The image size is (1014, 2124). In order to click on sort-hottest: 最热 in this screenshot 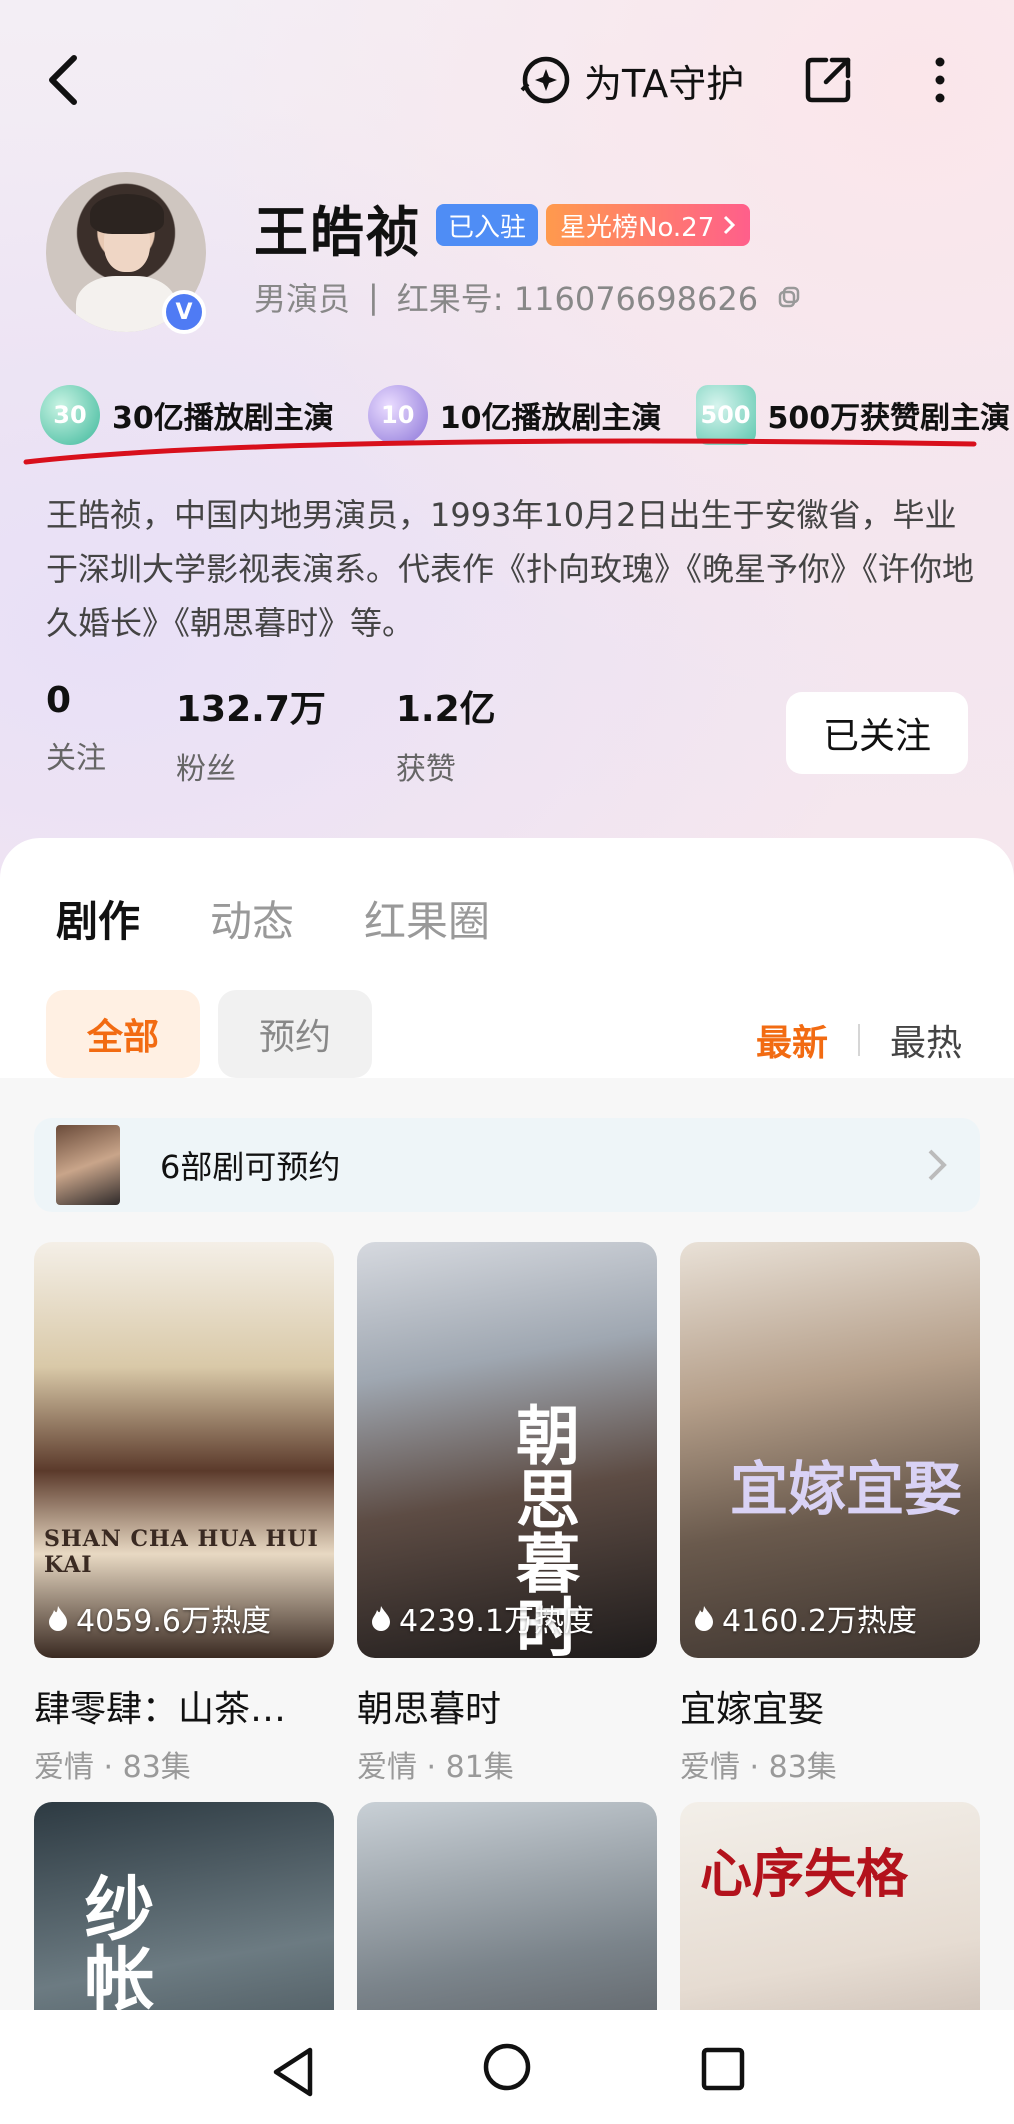, I will do `click(926, 1040)`.